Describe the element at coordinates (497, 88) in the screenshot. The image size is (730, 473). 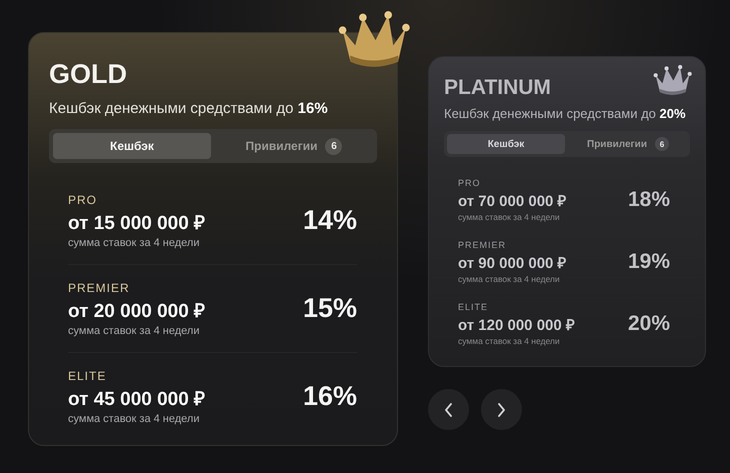
I see `card-title: PLATINUM` at that location.